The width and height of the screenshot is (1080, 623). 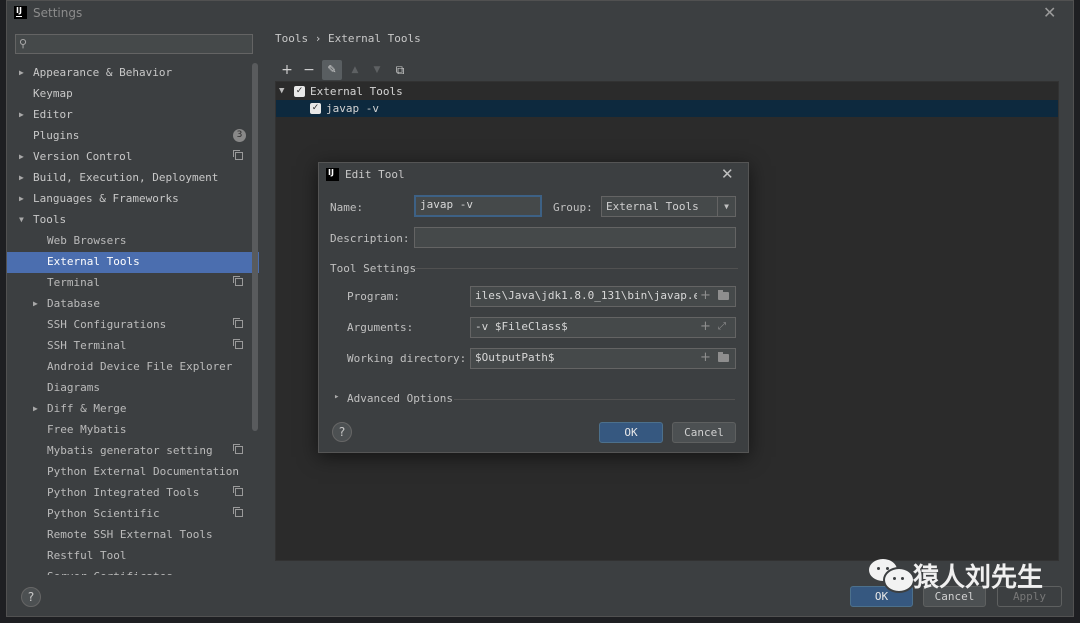 I want to click on sidebar-item-editor: ▶ Editor, so click(x=133, y=115).